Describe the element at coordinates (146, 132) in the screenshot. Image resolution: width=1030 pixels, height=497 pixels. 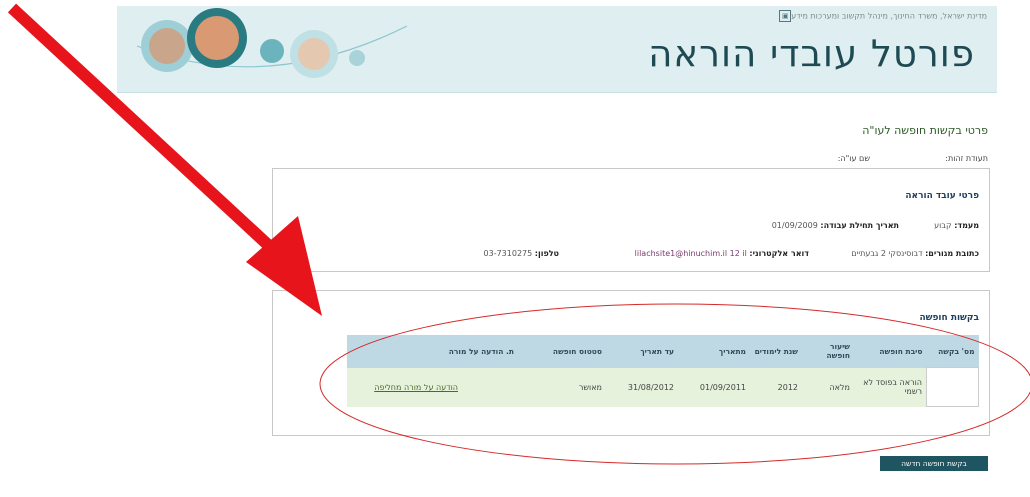
I see `annotation-arrow-shaft` at that location.